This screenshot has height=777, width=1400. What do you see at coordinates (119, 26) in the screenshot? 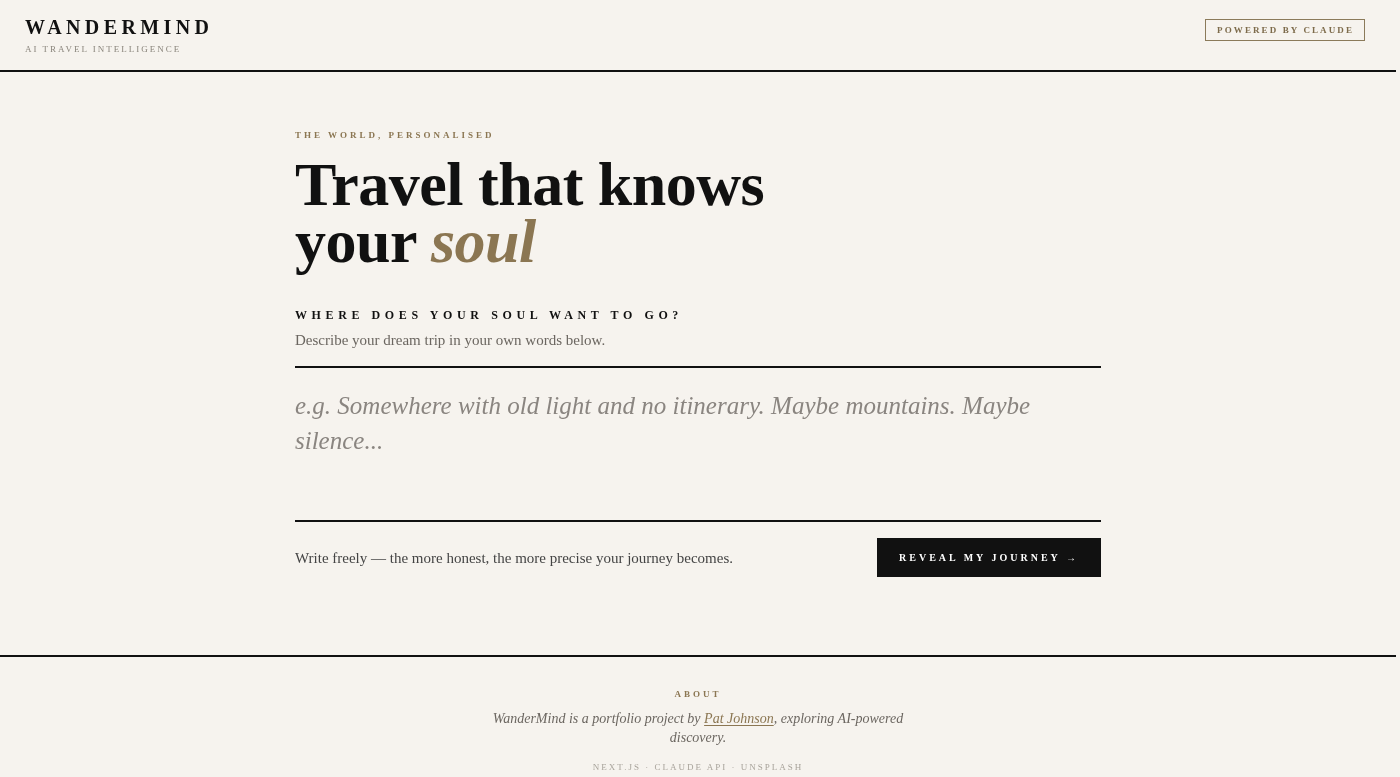
I see `logo-wordmark: WANDERMIND` at bounding box center [119, 26].